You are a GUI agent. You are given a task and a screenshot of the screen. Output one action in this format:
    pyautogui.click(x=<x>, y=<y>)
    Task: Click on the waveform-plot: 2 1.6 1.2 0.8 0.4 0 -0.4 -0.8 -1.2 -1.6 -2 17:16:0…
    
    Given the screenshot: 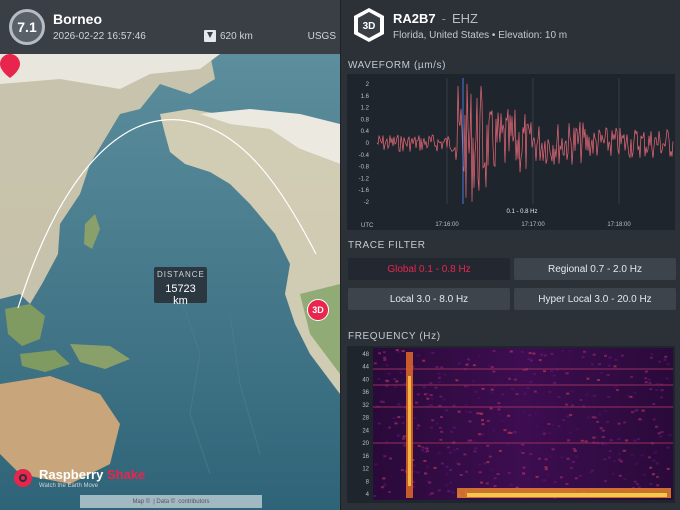 What is the action you would take?
    pyautogui.click(x=516, y=153)
    